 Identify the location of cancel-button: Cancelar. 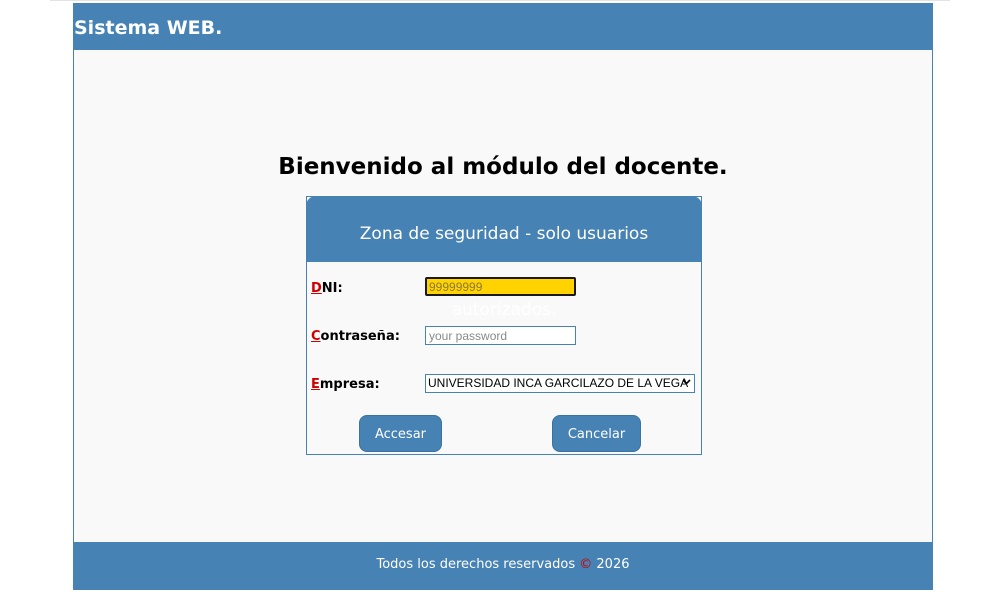
(596, 433).